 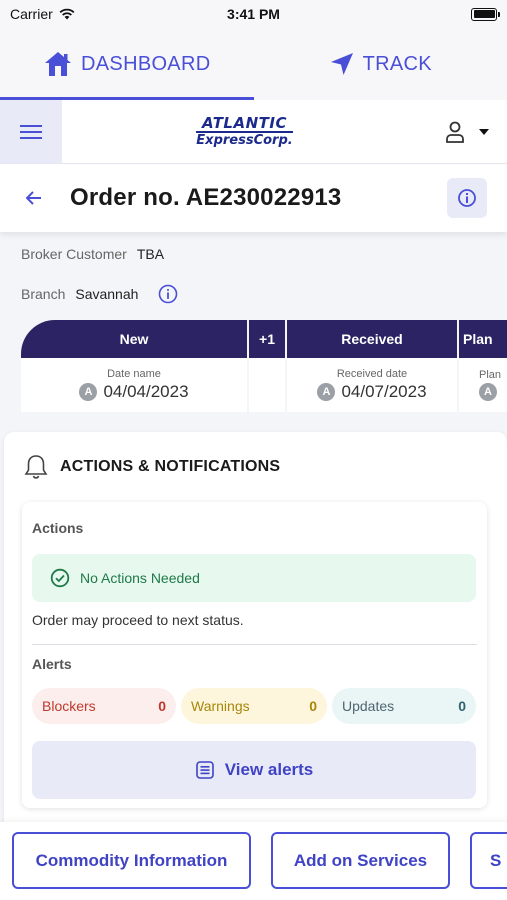 I want to click on tab-track: TRACK, so click(x=380, y=64).